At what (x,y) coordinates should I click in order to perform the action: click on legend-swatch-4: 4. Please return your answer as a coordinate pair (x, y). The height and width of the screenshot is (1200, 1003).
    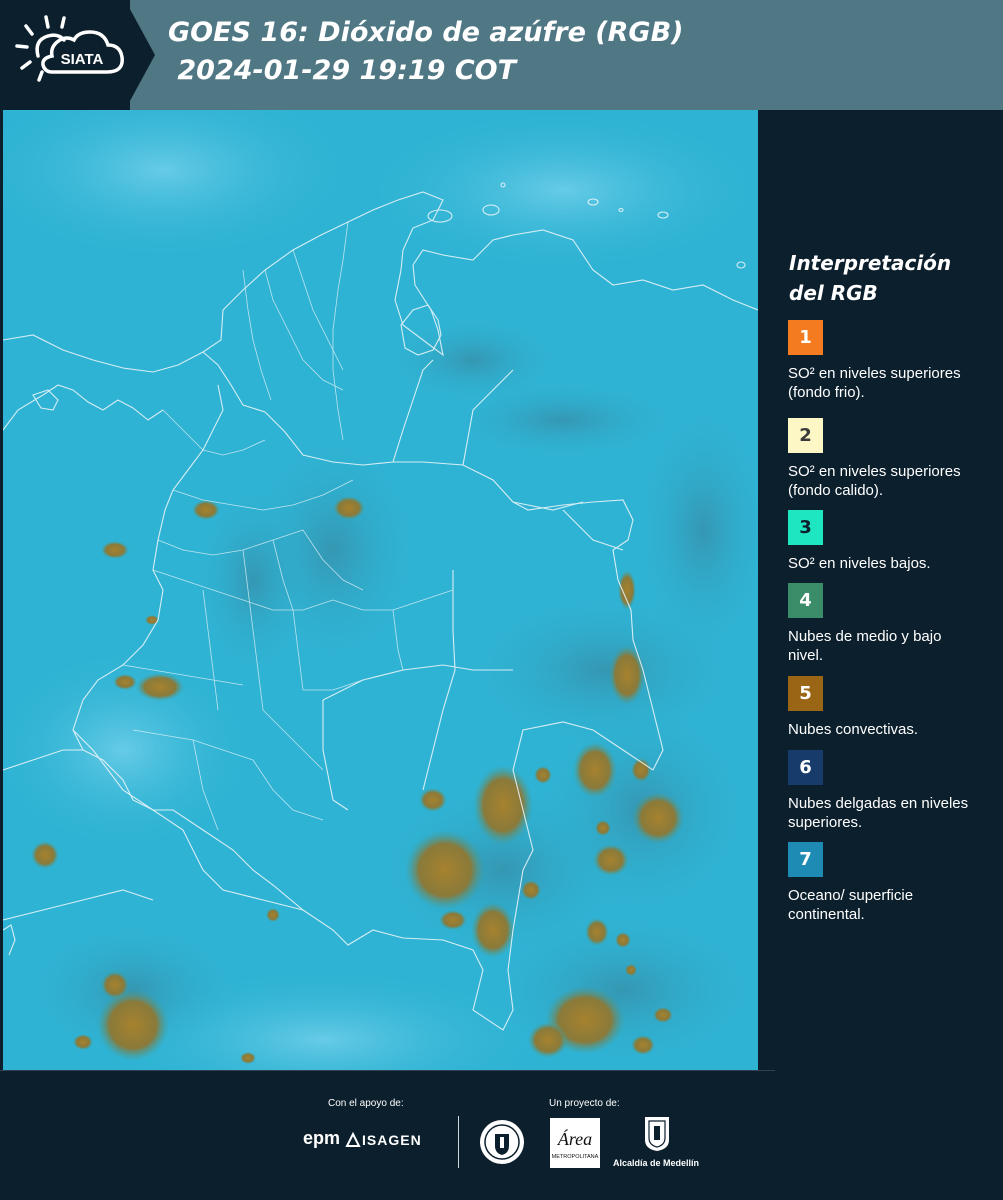
    Looking at the image, I should click on (805, 600).